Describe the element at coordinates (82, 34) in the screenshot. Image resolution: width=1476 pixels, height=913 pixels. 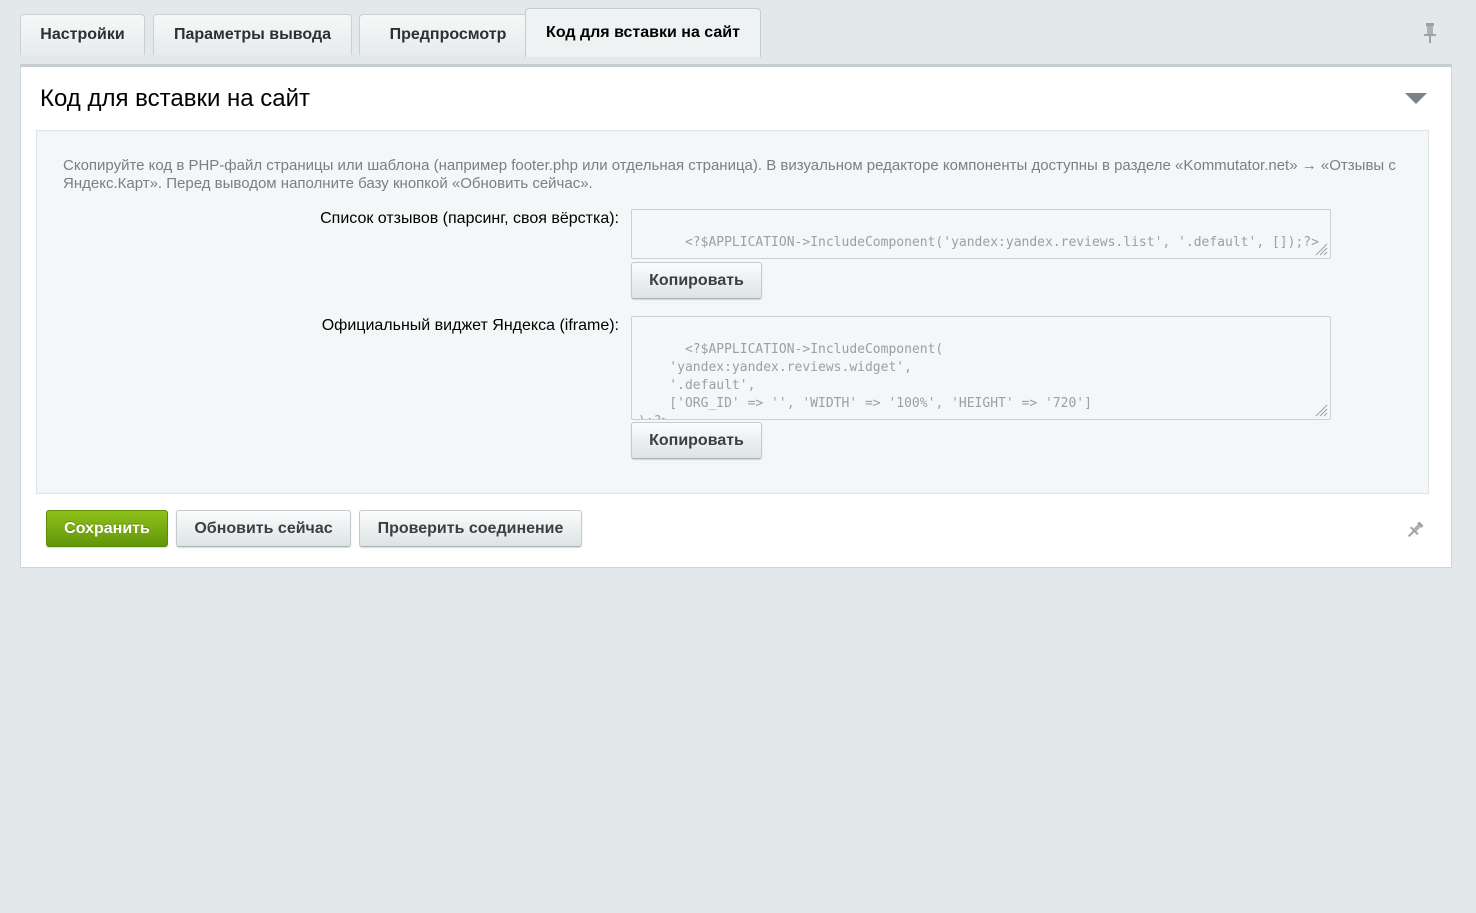
I see `tab-settings: Настройки` at that location.